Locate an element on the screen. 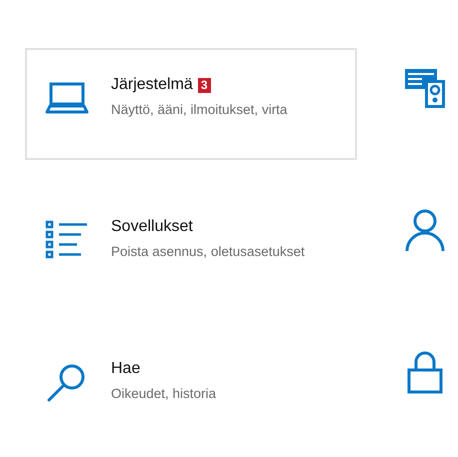  tile-subtitle: Oikeudet, historia is located at coordinates (163, 394).